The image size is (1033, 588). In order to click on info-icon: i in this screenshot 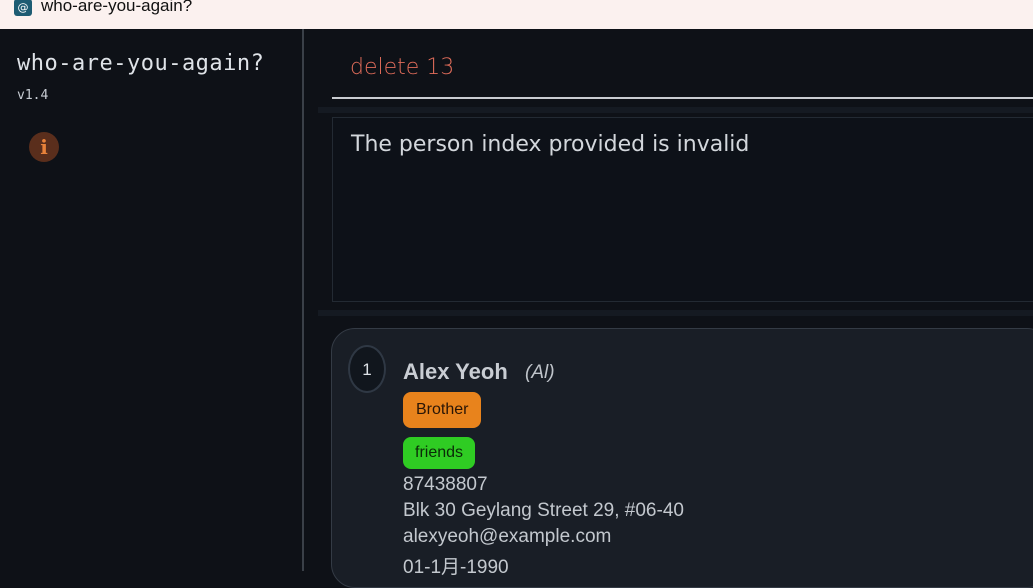, I will do `click(44, 147)`.